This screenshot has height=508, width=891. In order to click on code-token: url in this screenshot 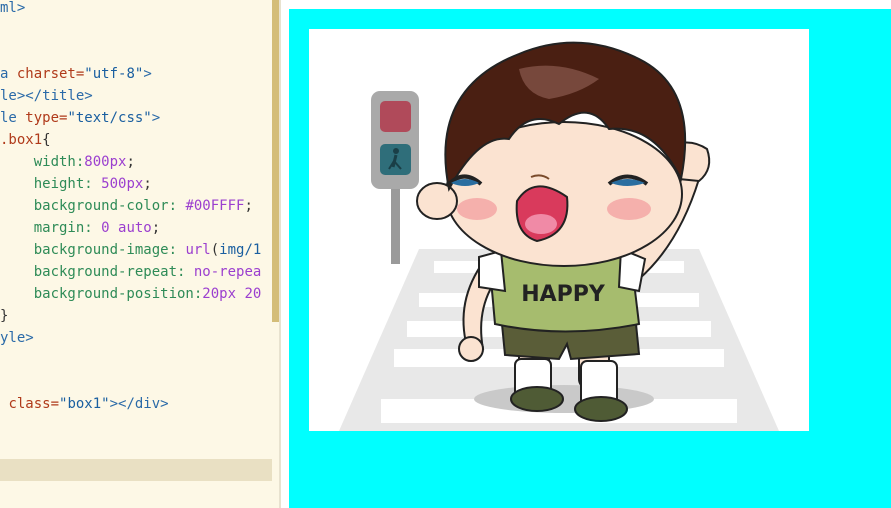, I will do `click(198, 250)`.